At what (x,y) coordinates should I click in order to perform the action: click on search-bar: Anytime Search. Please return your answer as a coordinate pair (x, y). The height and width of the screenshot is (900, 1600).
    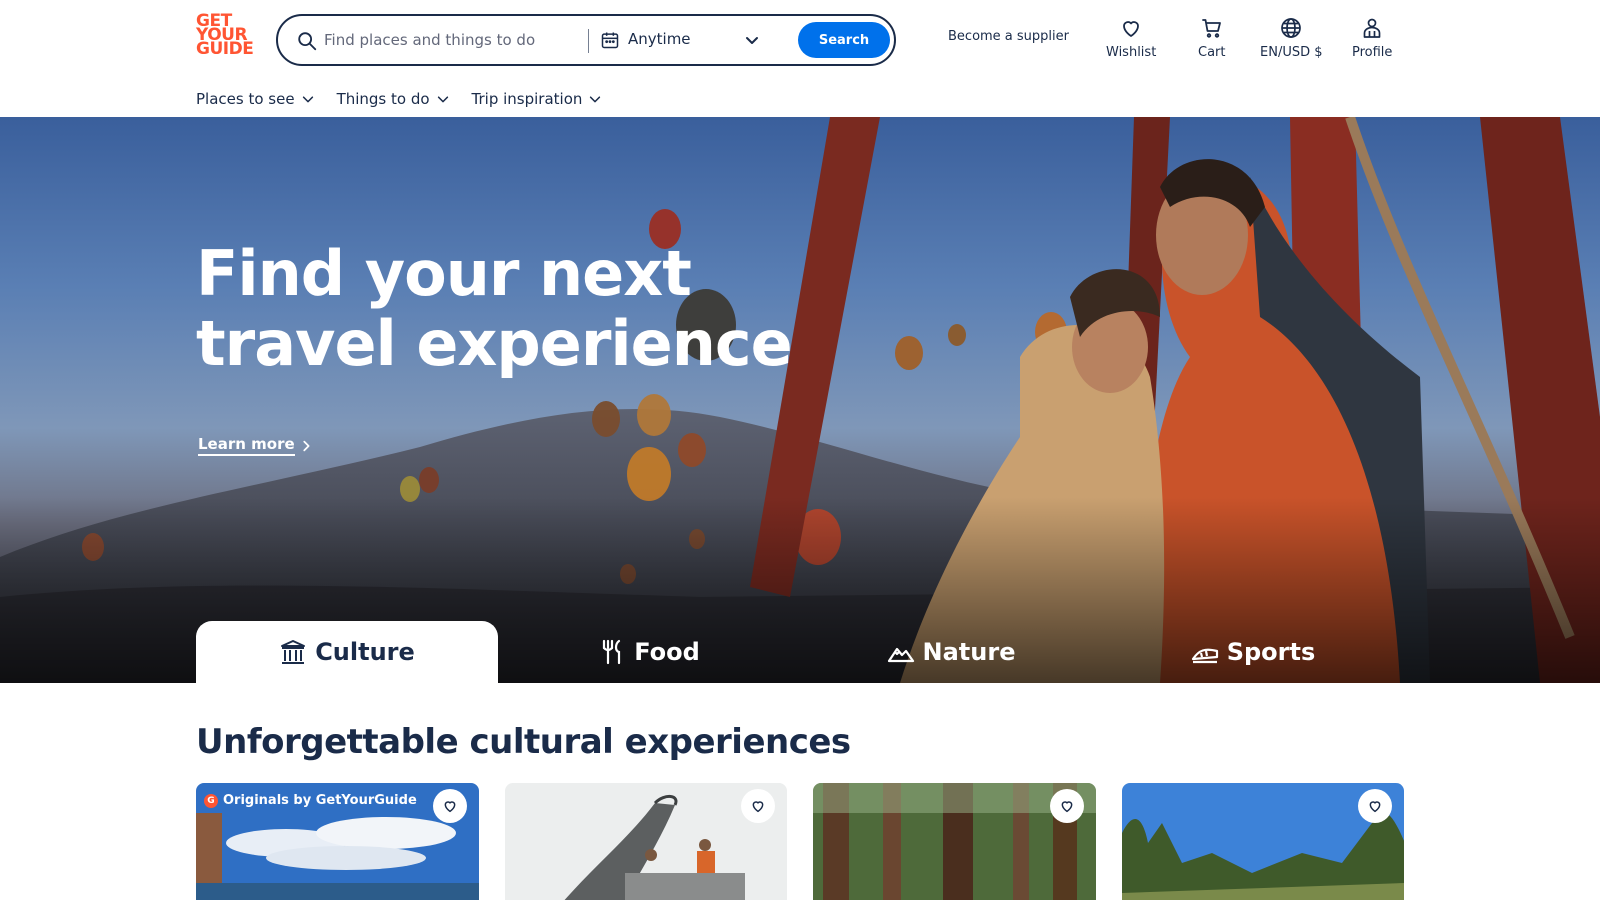
    Looking at the image, I should click on (586, 40).